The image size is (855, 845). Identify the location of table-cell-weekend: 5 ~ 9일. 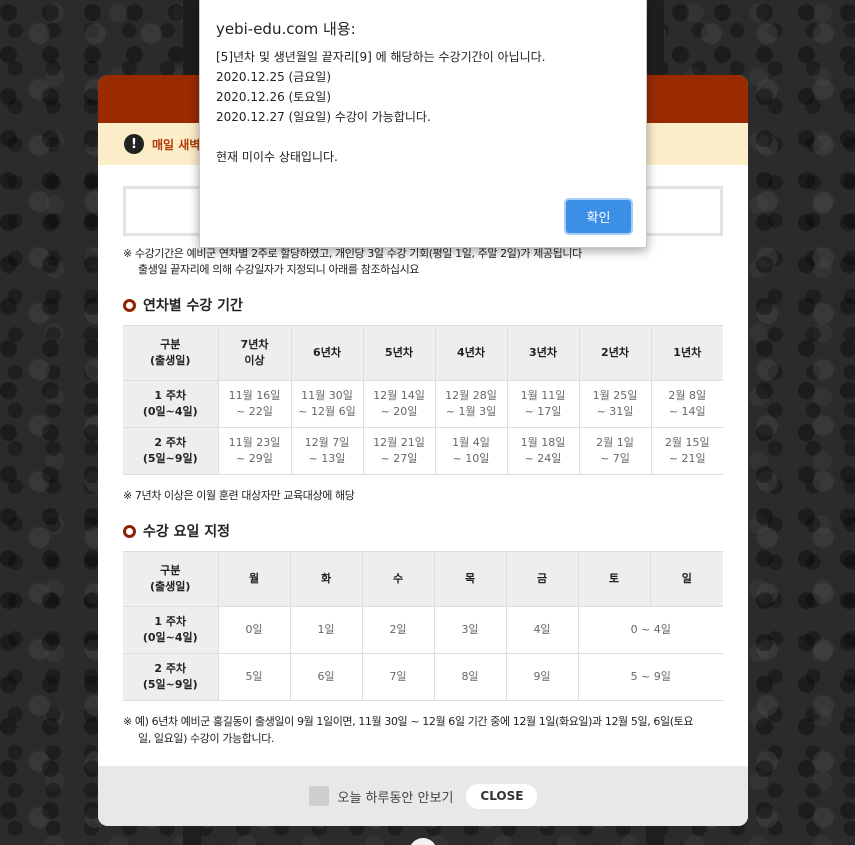
(650, 677).